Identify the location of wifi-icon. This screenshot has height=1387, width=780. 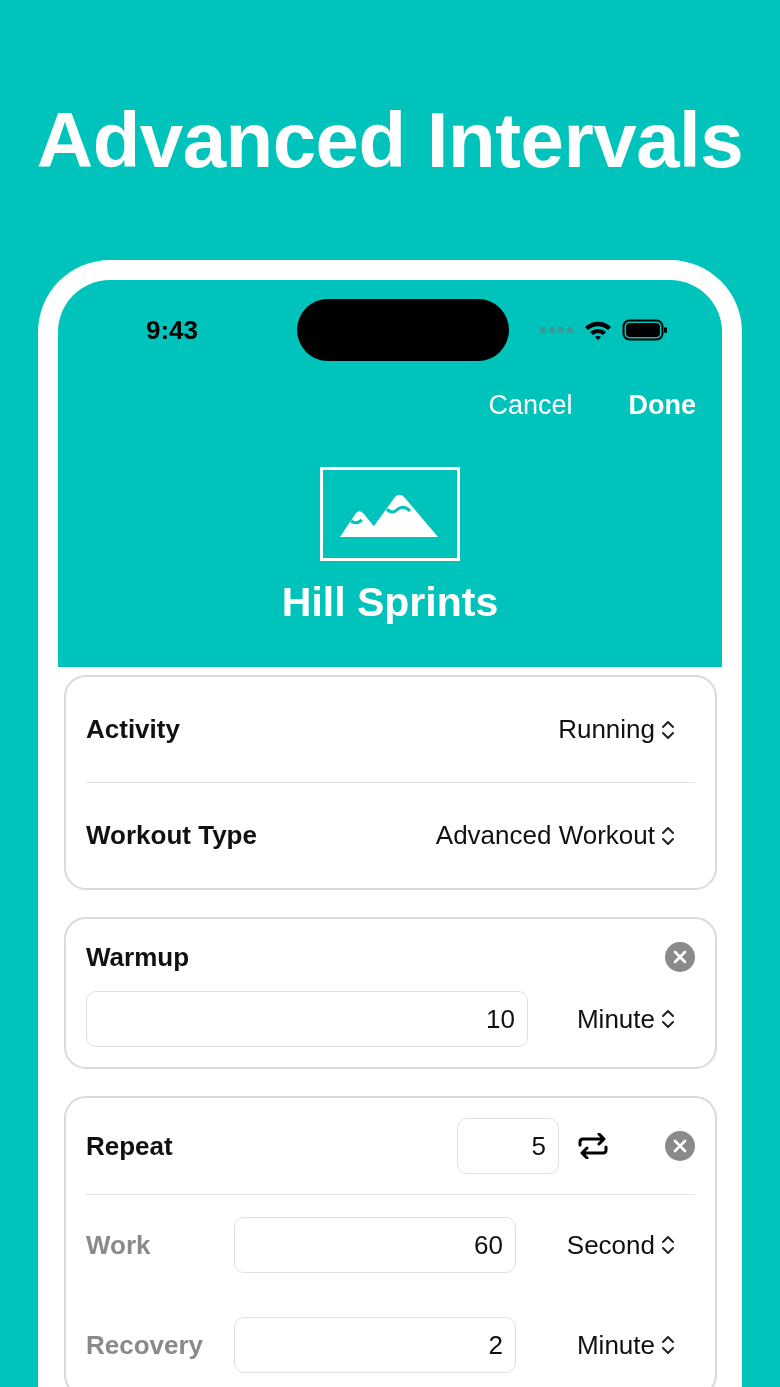
(598, 330).